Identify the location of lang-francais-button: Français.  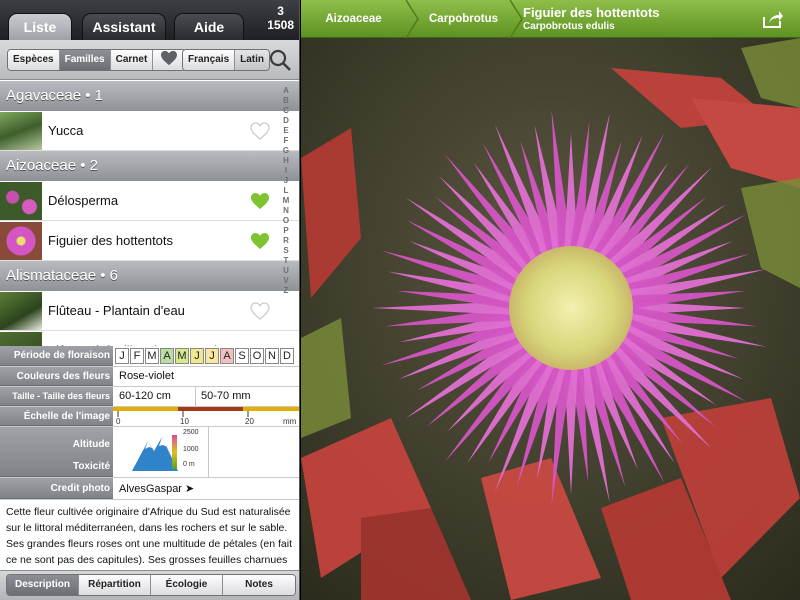
(209, 60).